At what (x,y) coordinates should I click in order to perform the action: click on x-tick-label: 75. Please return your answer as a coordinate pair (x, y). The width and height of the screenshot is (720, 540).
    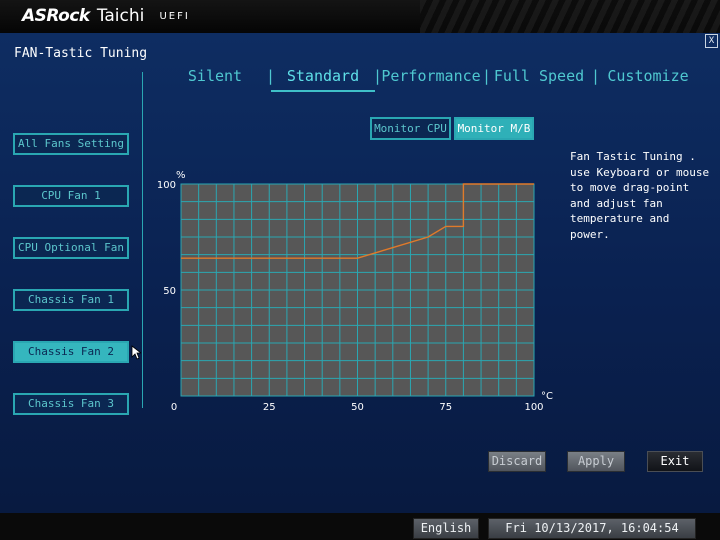
    Looking at the image, I should click on (445, 407).